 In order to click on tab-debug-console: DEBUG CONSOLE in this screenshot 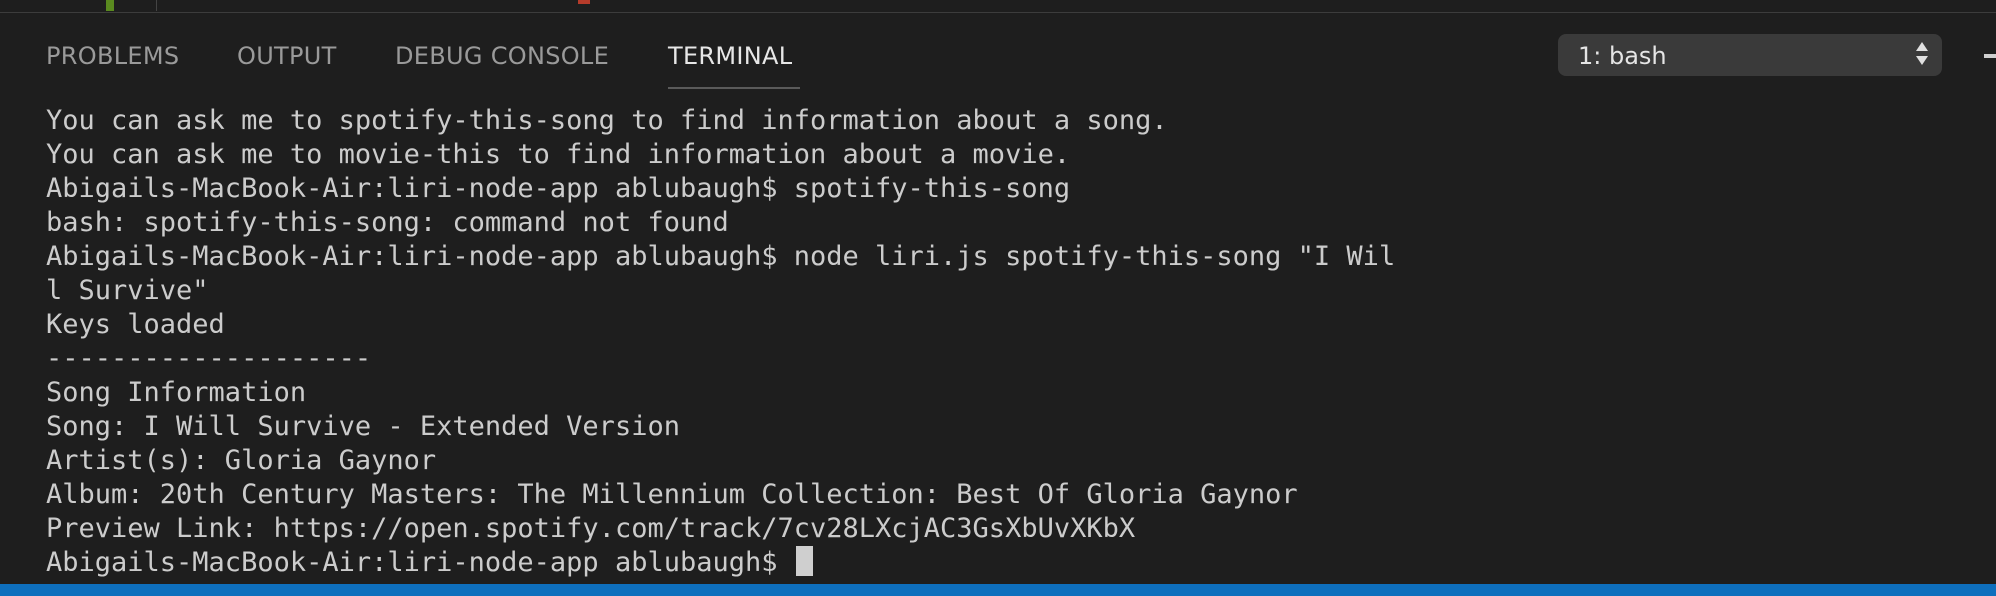, I will do `click(502, 56)`.